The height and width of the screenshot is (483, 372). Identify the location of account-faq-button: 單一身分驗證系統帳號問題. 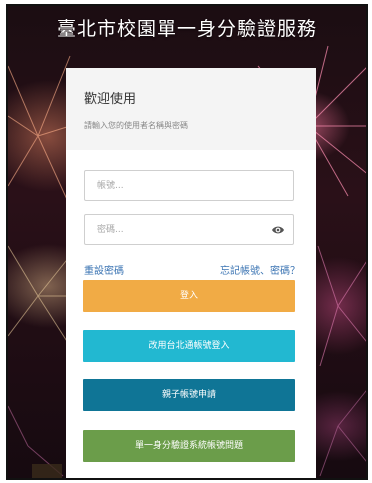
(189, 446).